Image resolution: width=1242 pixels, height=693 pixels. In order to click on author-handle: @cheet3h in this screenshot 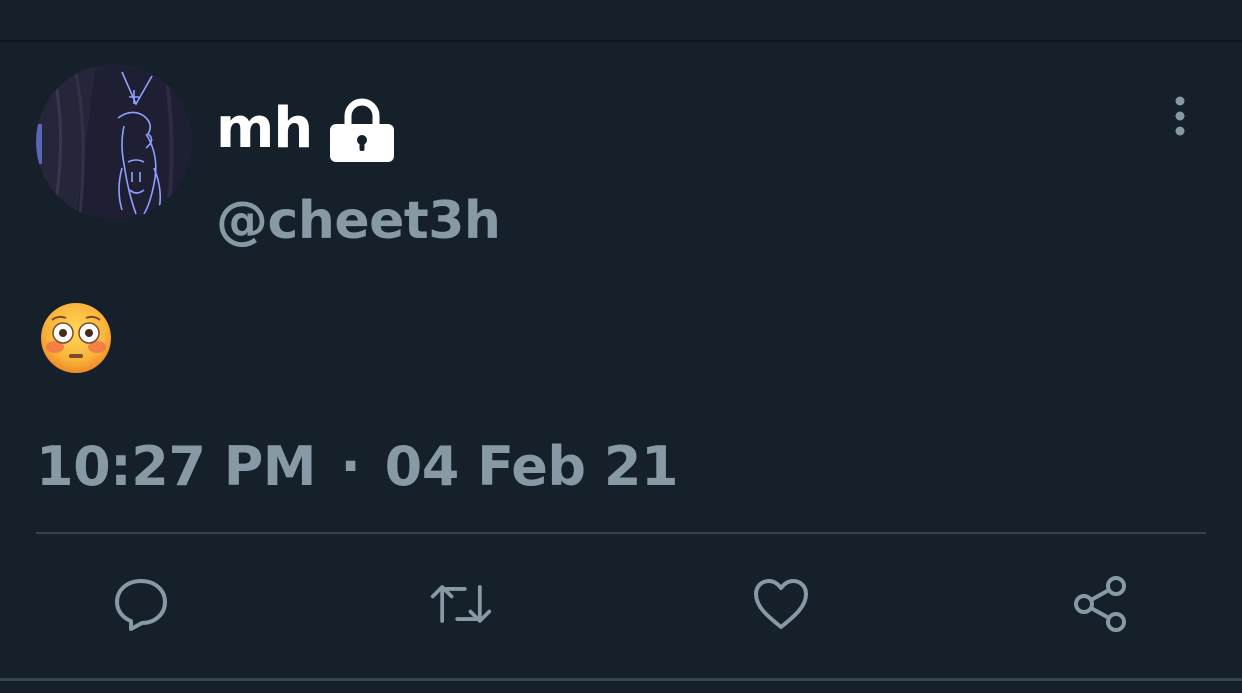, I will do `click(358, 221)`.